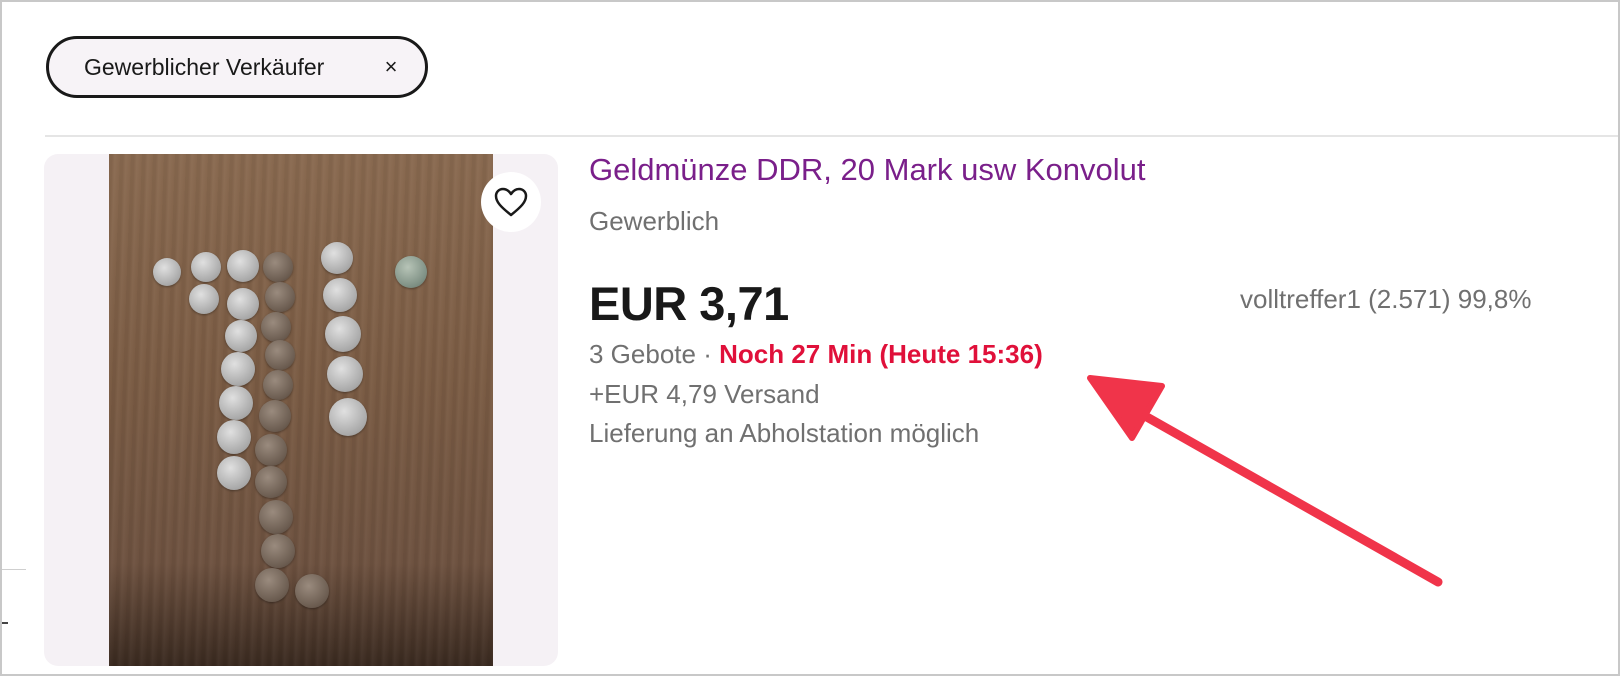  What do you see at coordinates (642, 354) in the screenshot?
I see `bid-count: 3 Gebote` at bounding box center [642, 354].